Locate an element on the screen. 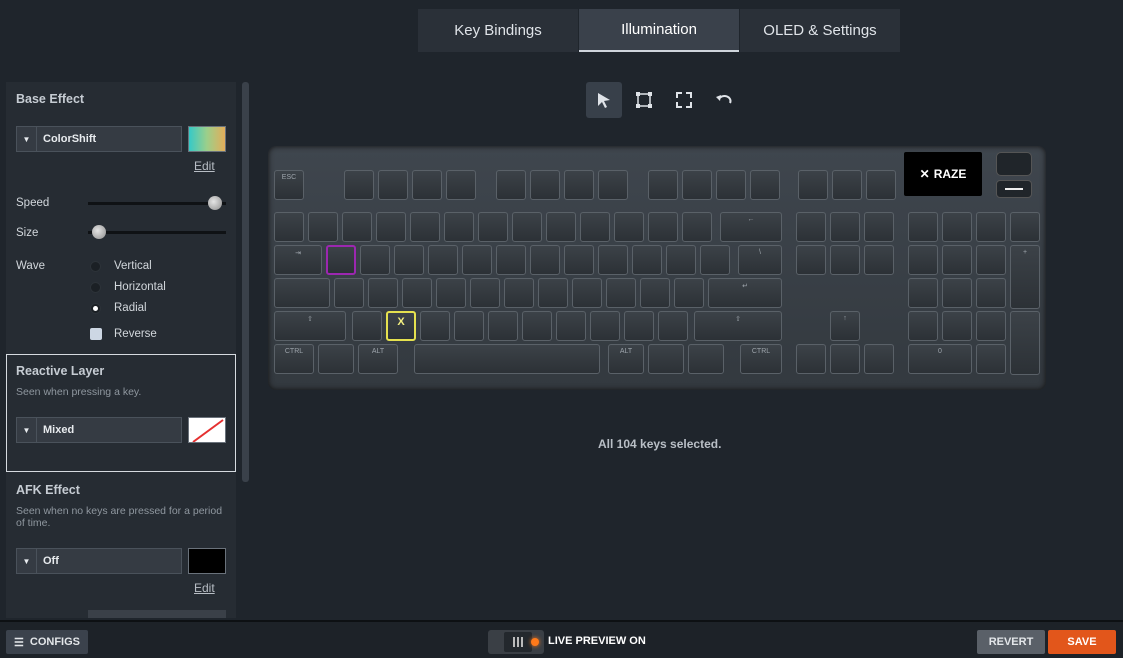 This screenshot has height=658, width=1123. afk-color-swatch is located at coordinates (207, 561).